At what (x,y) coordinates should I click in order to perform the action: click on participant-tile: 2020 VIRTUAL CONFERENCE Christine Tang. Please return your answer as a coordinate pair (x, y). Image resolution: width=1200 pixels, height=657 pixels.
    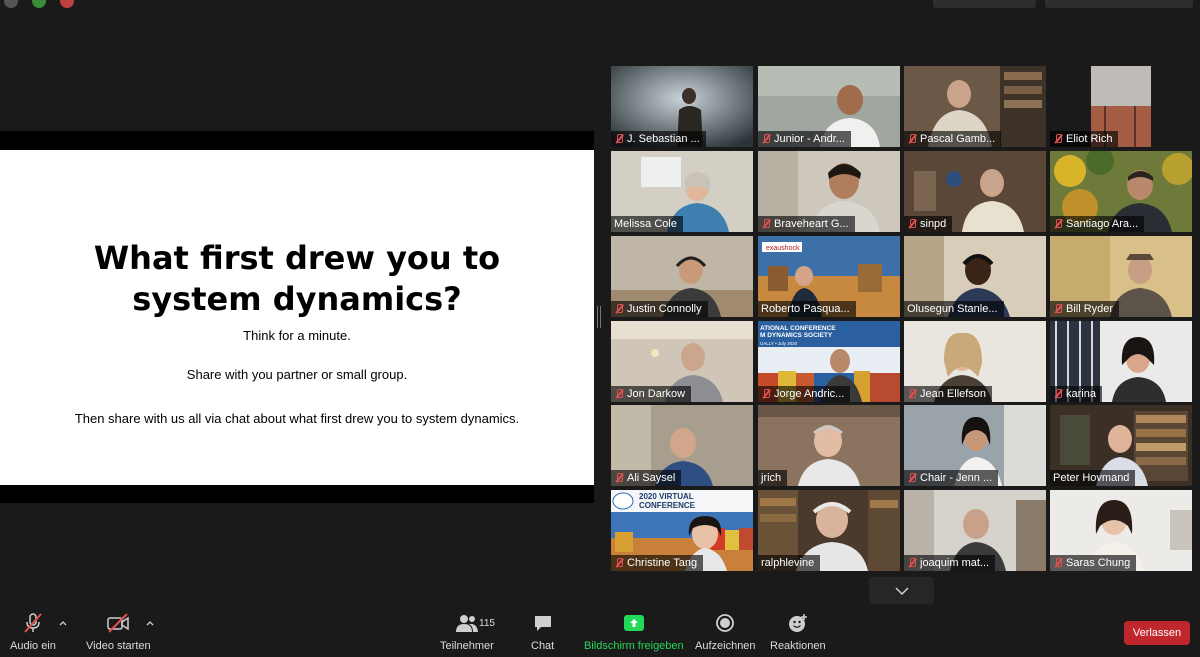
    Looking at the image, I should click on (682, 530).